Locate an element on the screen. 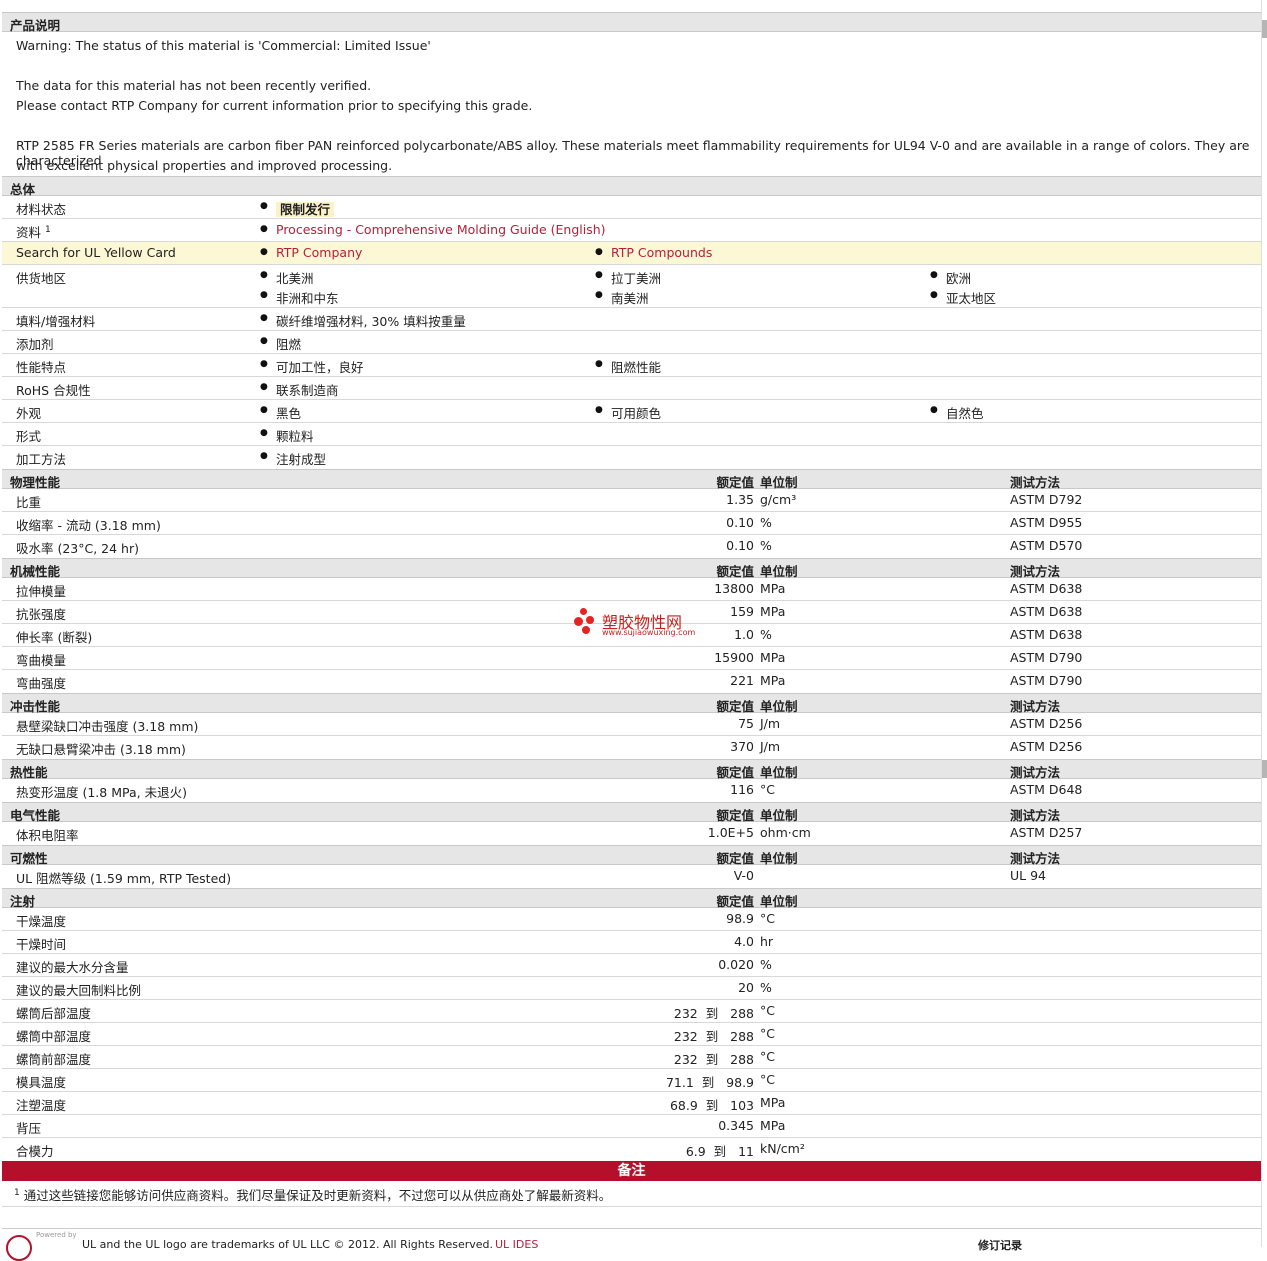 The height and width of the screenshot is (1261, 1267). appearance-item: 可用颜色 is located at coordinates (628, 412).